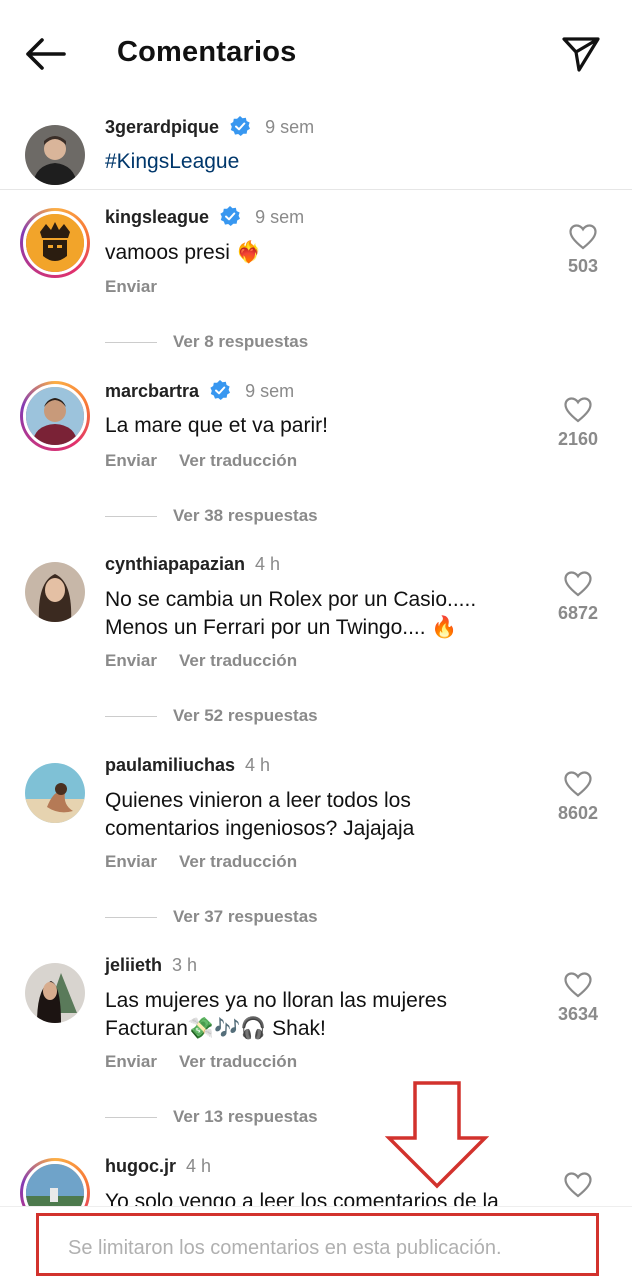 The image size is (632, 1280). What do you see at coordinates (216, 425) in the screenshot?
I see `comment-text: La mare que et va parir!` at bounding box center [216, 425].